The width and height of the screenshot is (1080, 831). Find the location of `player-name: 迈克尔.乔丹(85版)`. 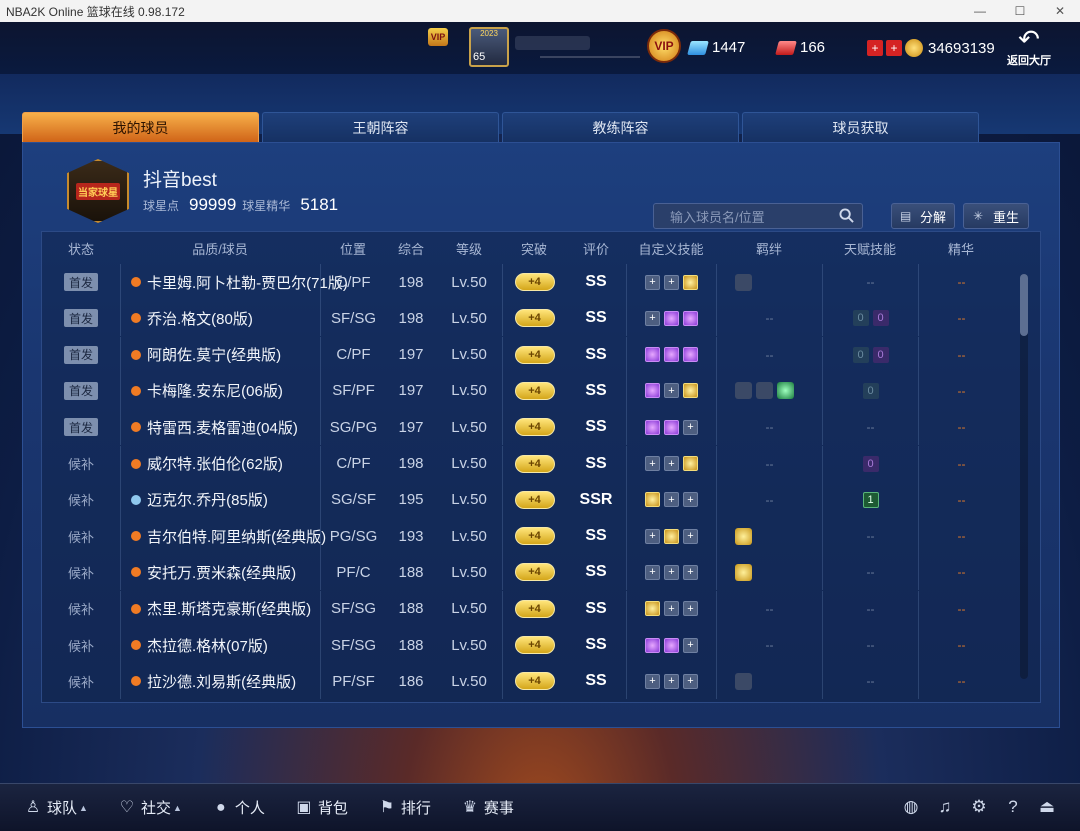

player-name: 迈克尔.乔丹(85版) is located at coordinates (207, 499).